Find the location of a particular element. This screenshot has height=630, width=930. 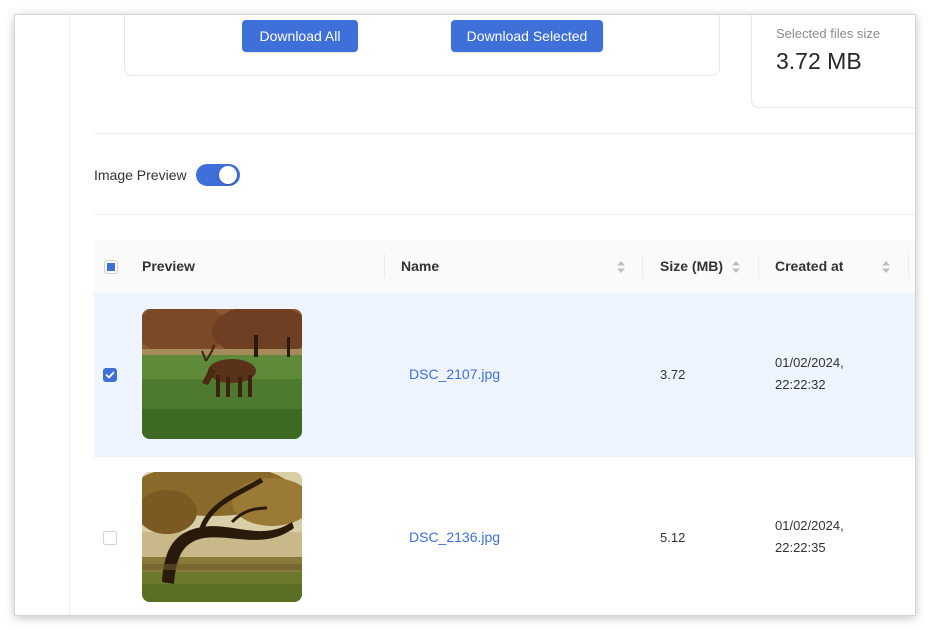

selected-size-card: Selected files size 3.72 MB is located at coordinates (833, 61).